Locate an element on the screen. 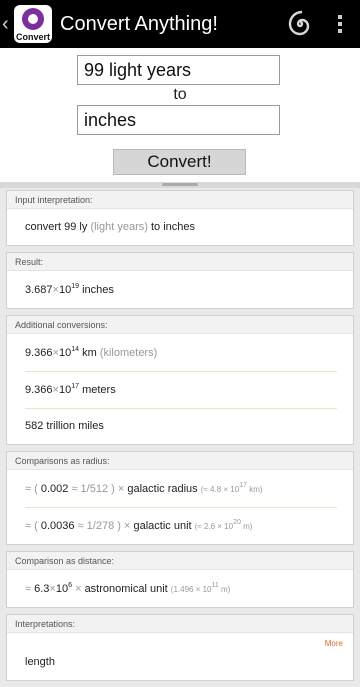 Image resolution: width=360 pixels, height=687 pixels. distance-ref: (1.496 × 10 is located at coordinates (191, 589).